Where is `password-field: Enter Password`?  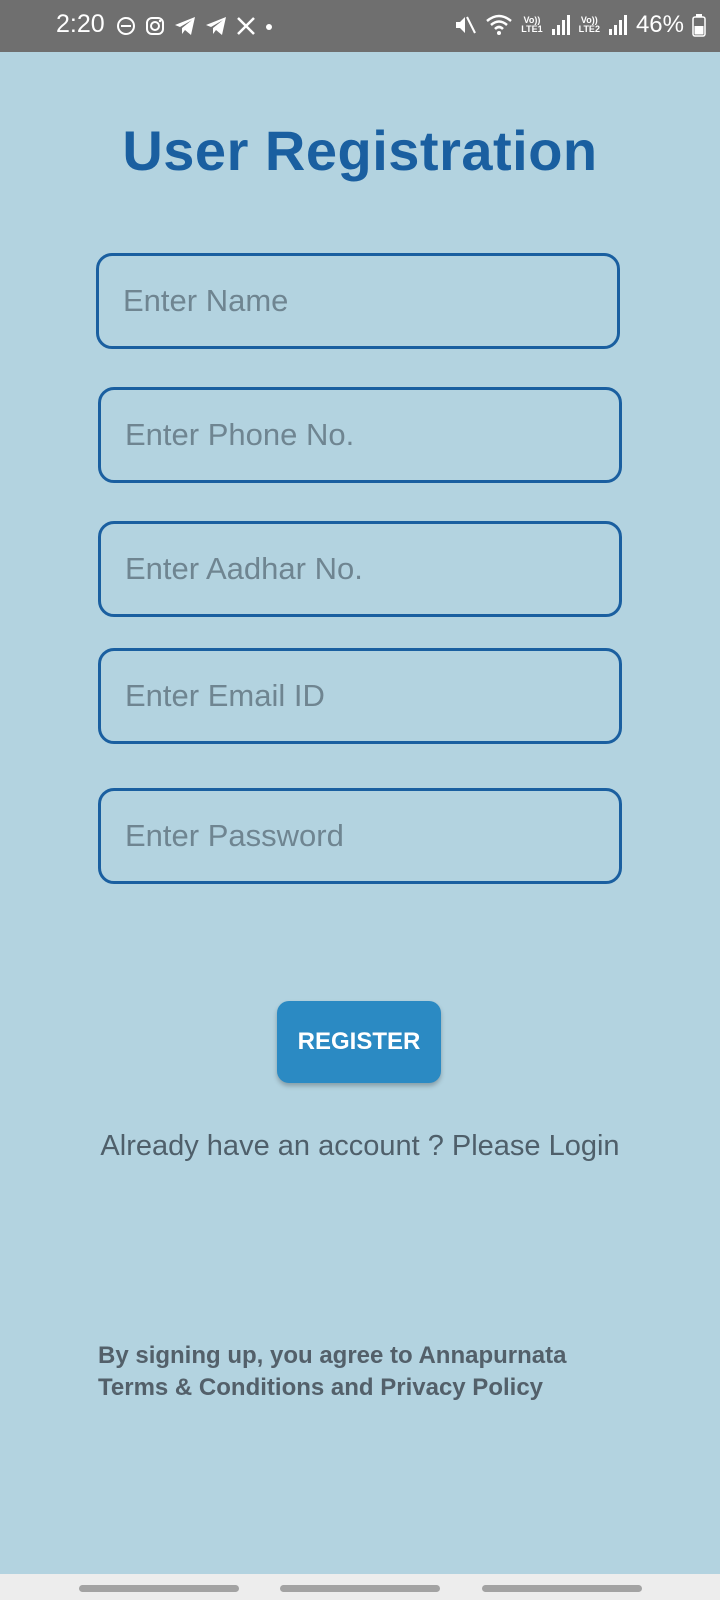
password-field: Enter Password is located at coordinates (360, 836).